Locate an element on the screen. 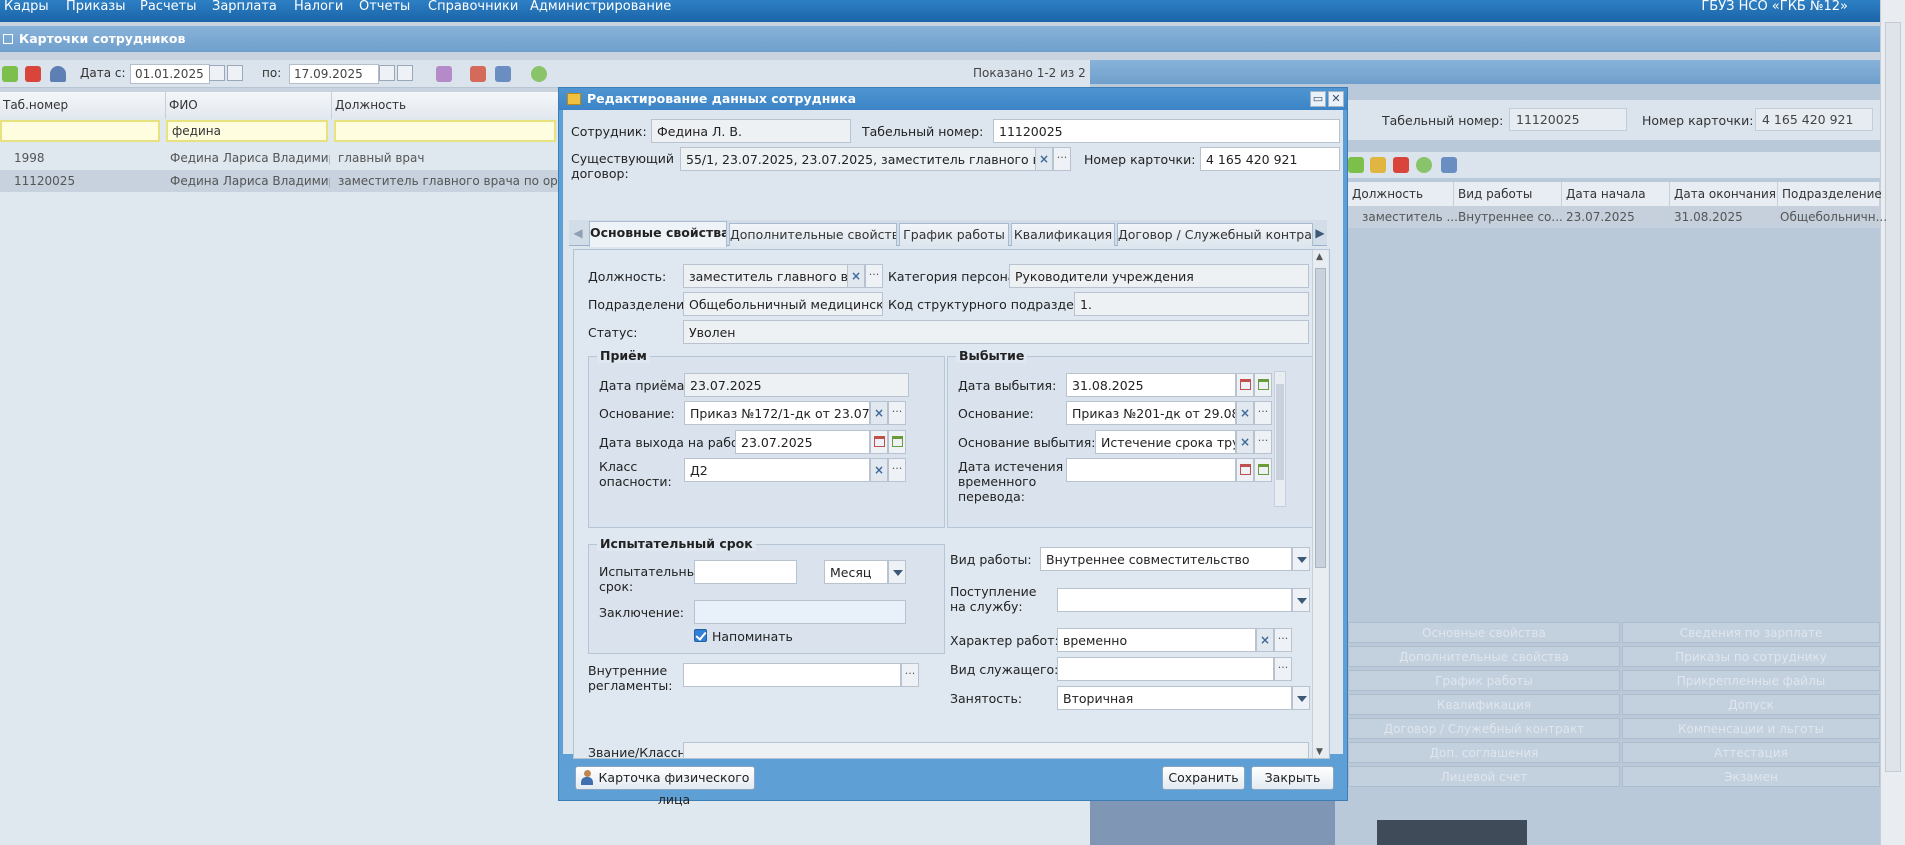 The width and height of the screenshot is (1905, 845). date-from-field: 01.01.2025 is located at coordinates (170, 74).